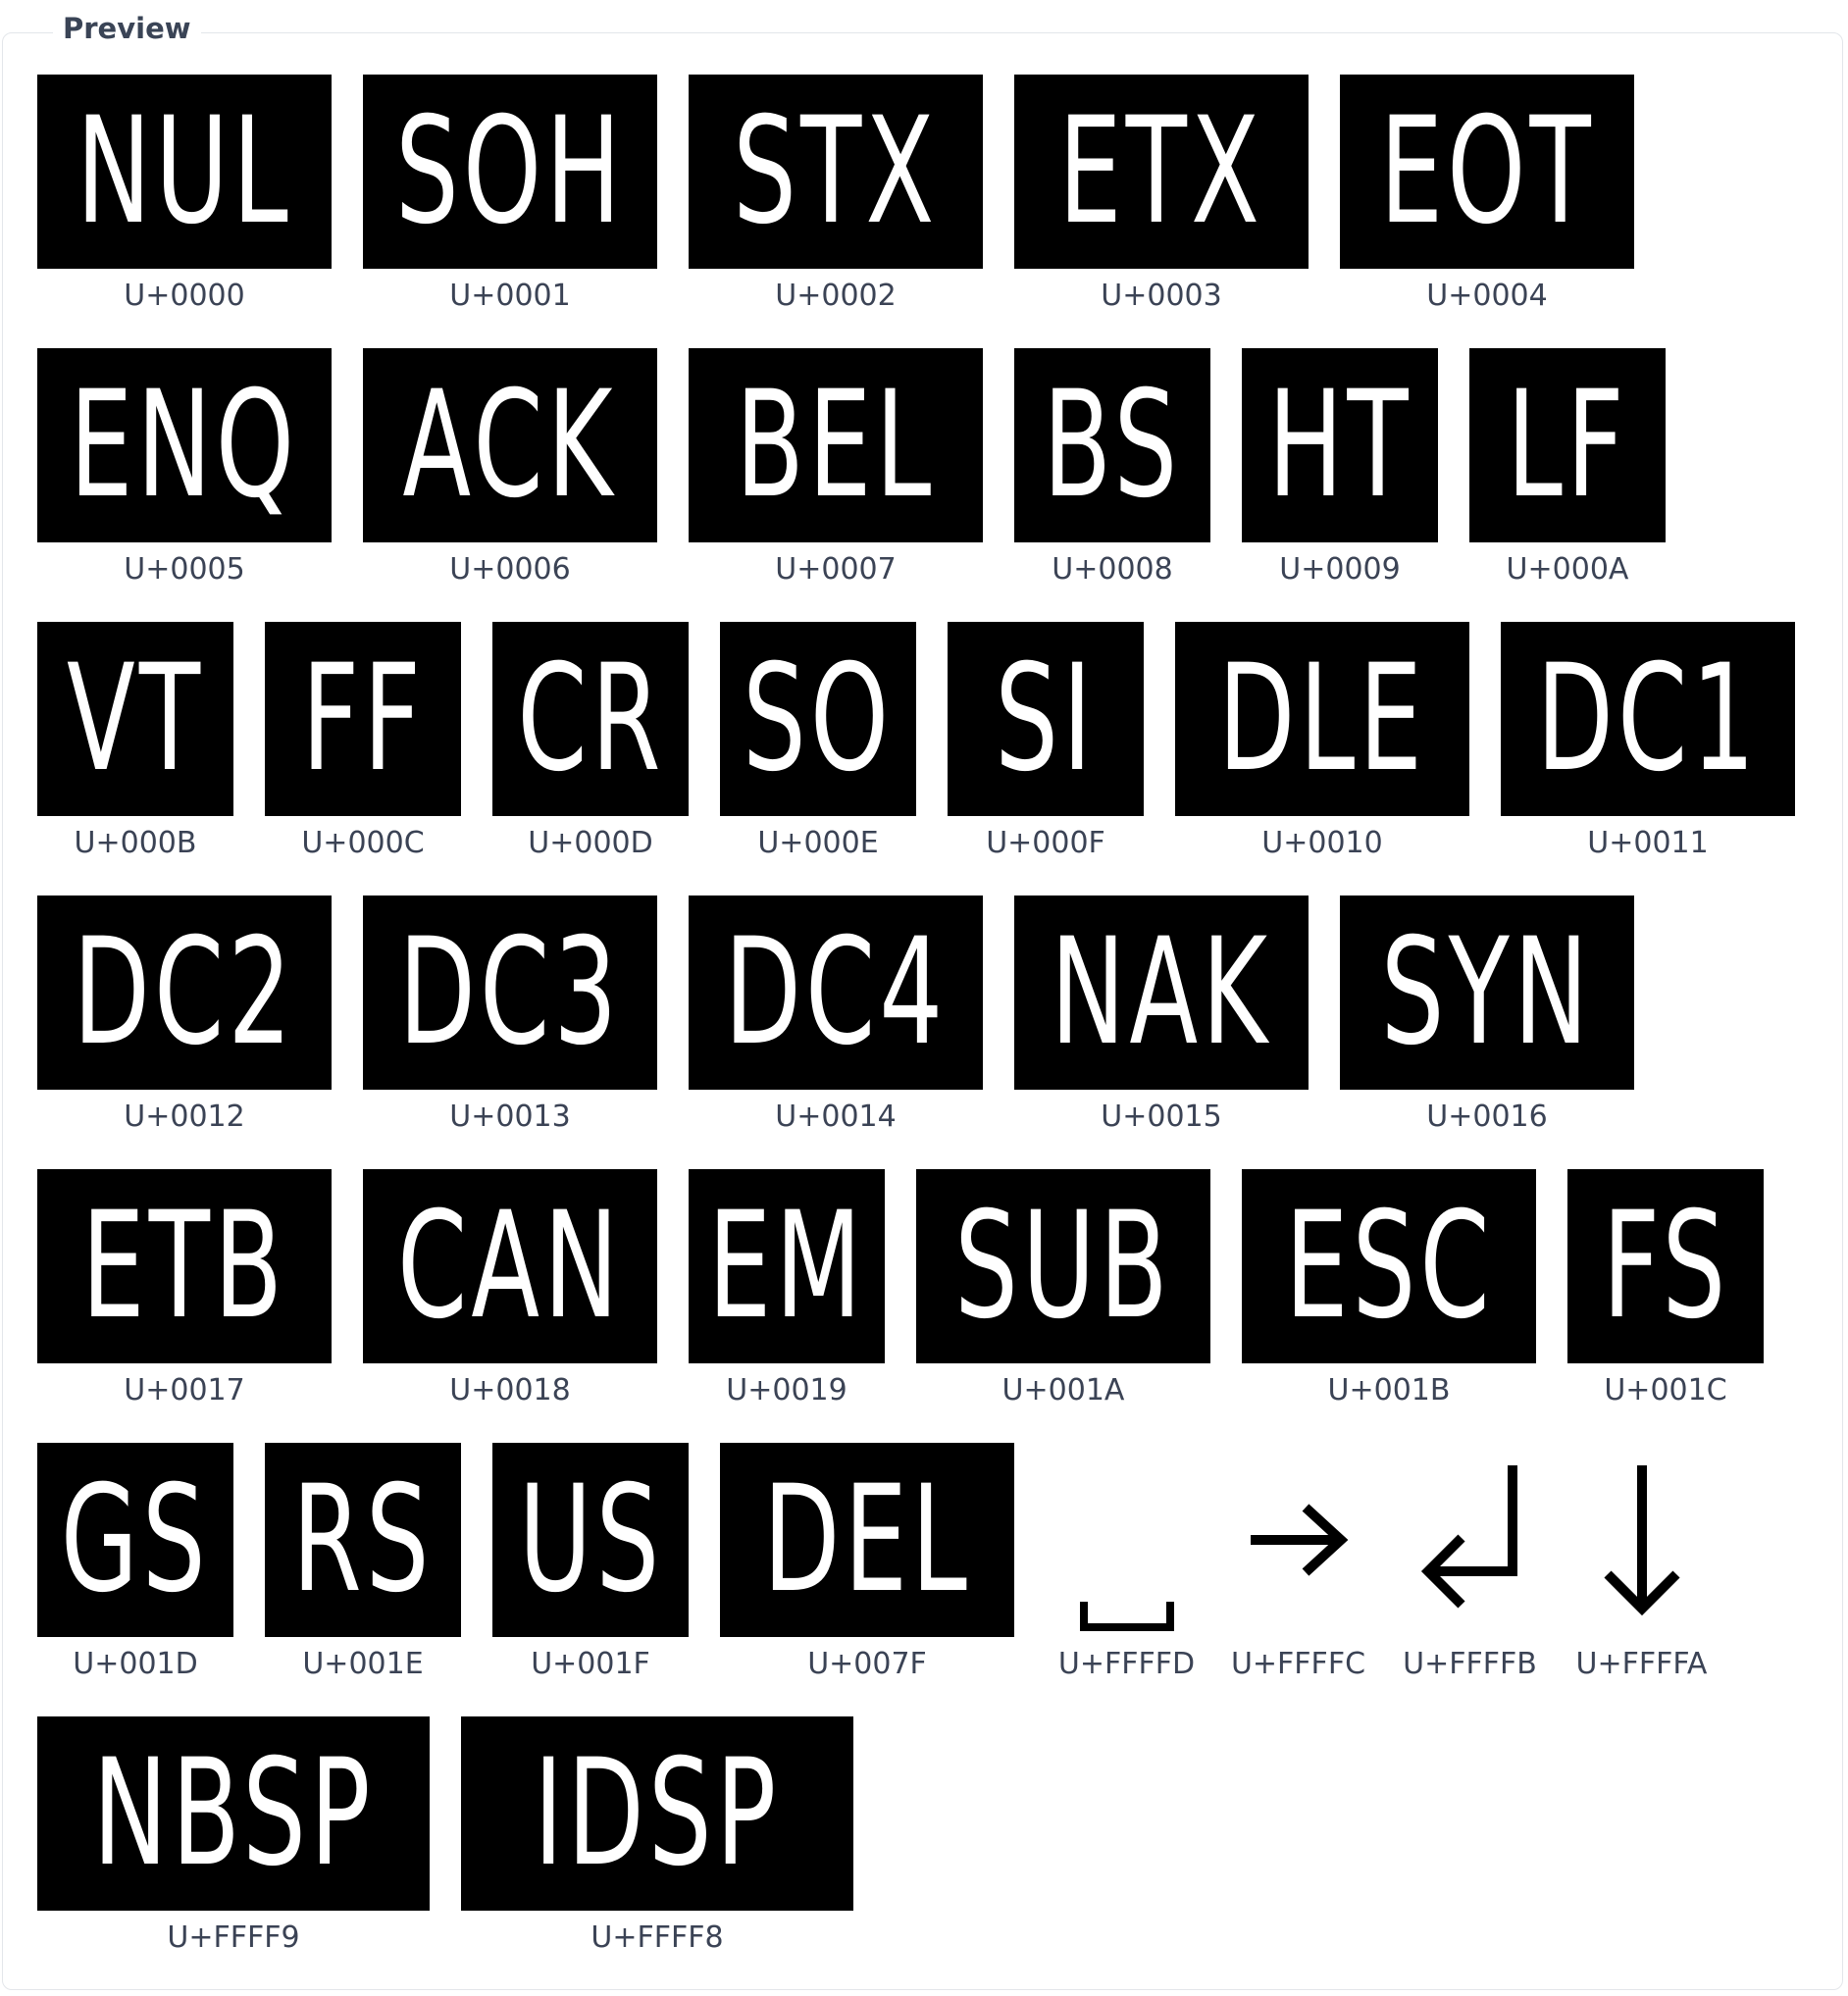 The image size is (1848, 1996). I want to click on glyph-cell-rs: RS U+001E, so click(363, 1562).